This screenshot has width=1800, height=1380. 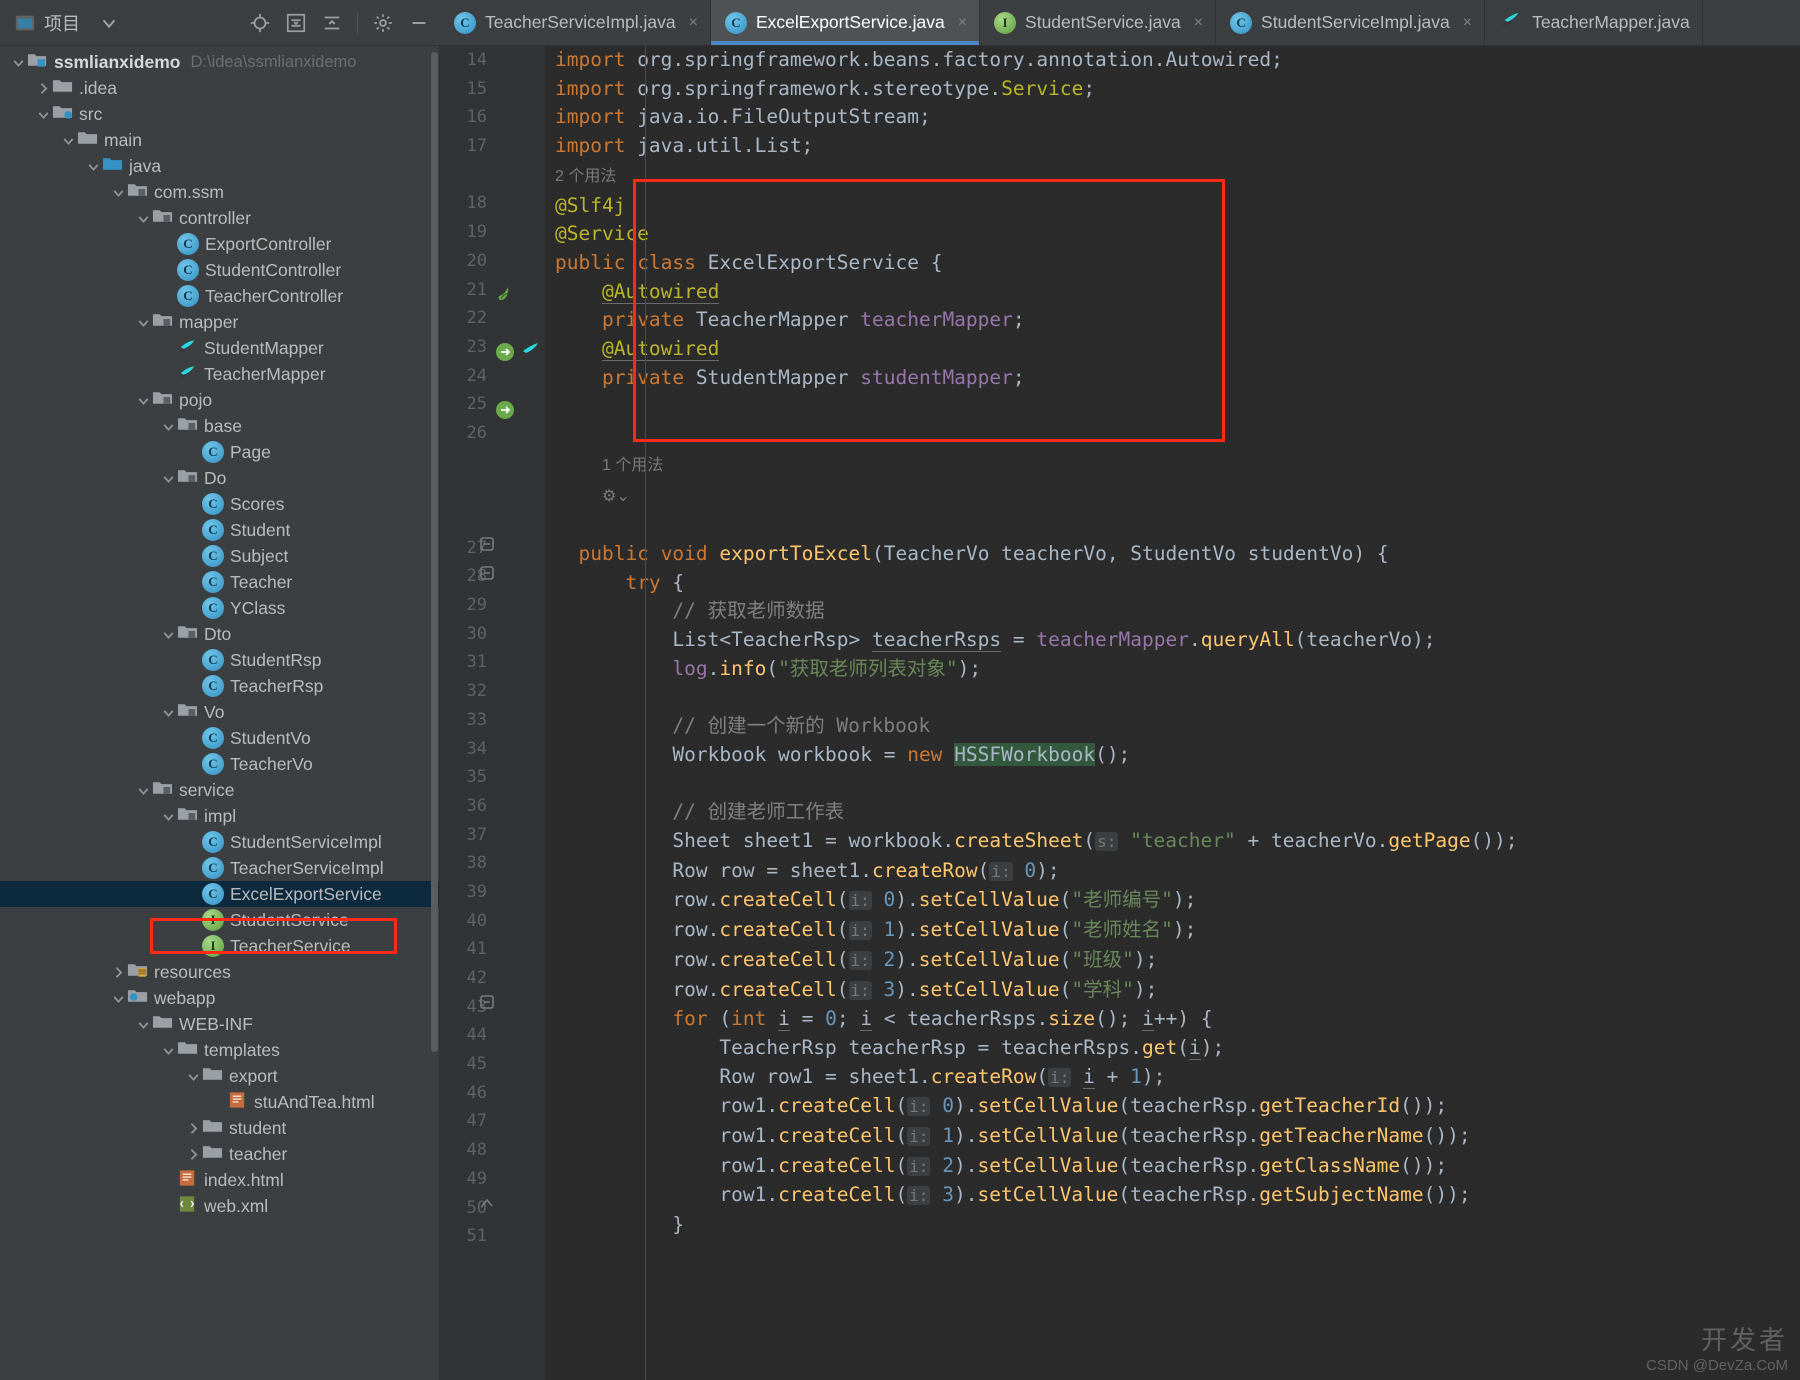 I want to click on tree-item: WEB-INF, so click(x=220, y=1024).